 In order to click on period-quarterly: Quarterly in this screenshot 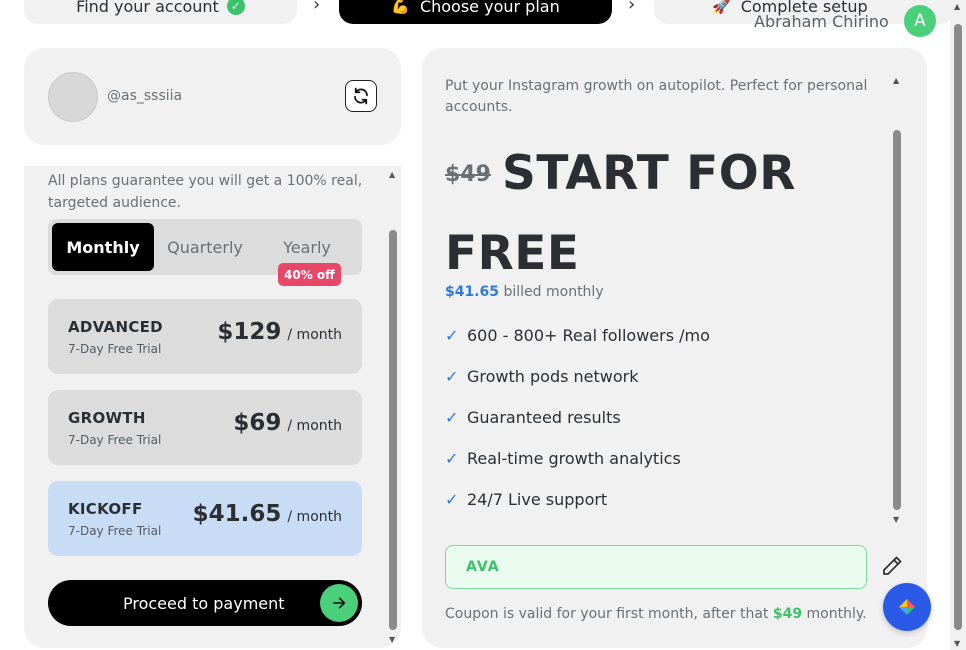, I will do `click(205, 247)`.